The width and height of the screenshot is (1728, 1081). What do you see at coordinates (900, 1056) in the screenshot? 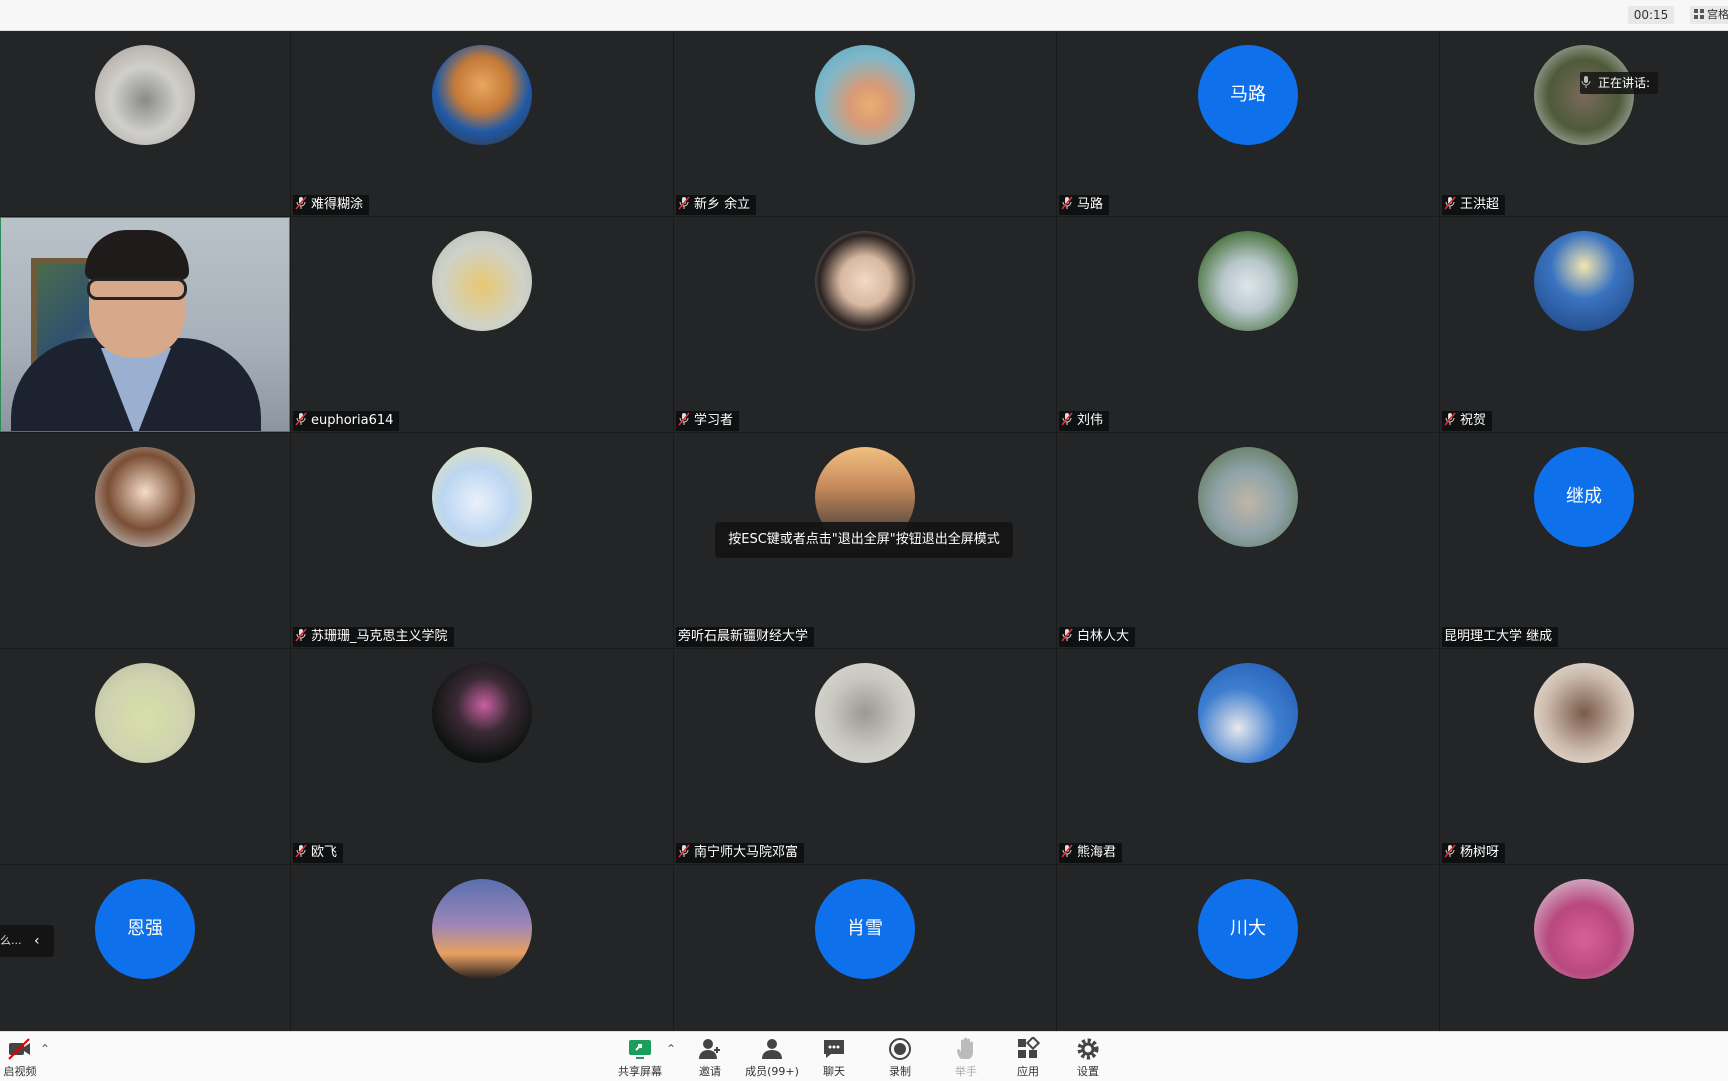
I see `record-button: 录制` at bounding box center [900, 1056].